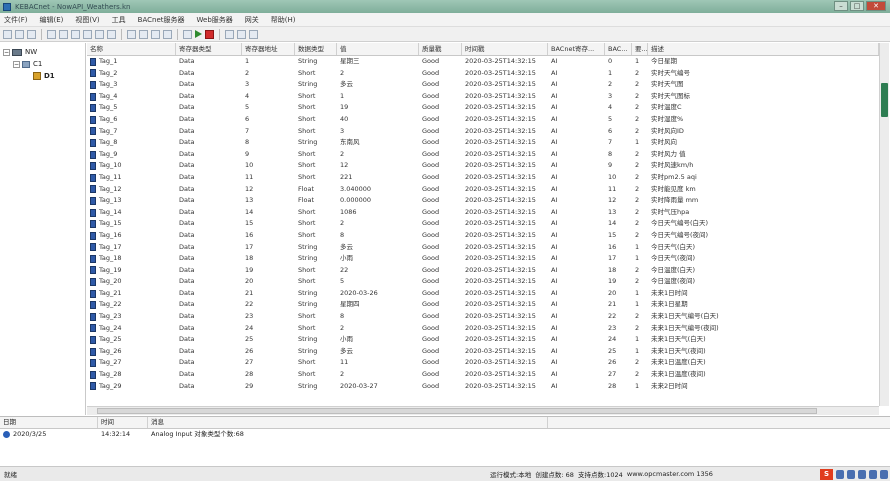 This screenshot has width=890, height=481. I want to click on column-header: 质量戳, so click(440, 49).